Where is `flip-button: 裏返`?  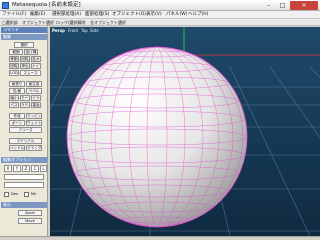
flip-button: 裏返 is located at coordinates (36, 105).